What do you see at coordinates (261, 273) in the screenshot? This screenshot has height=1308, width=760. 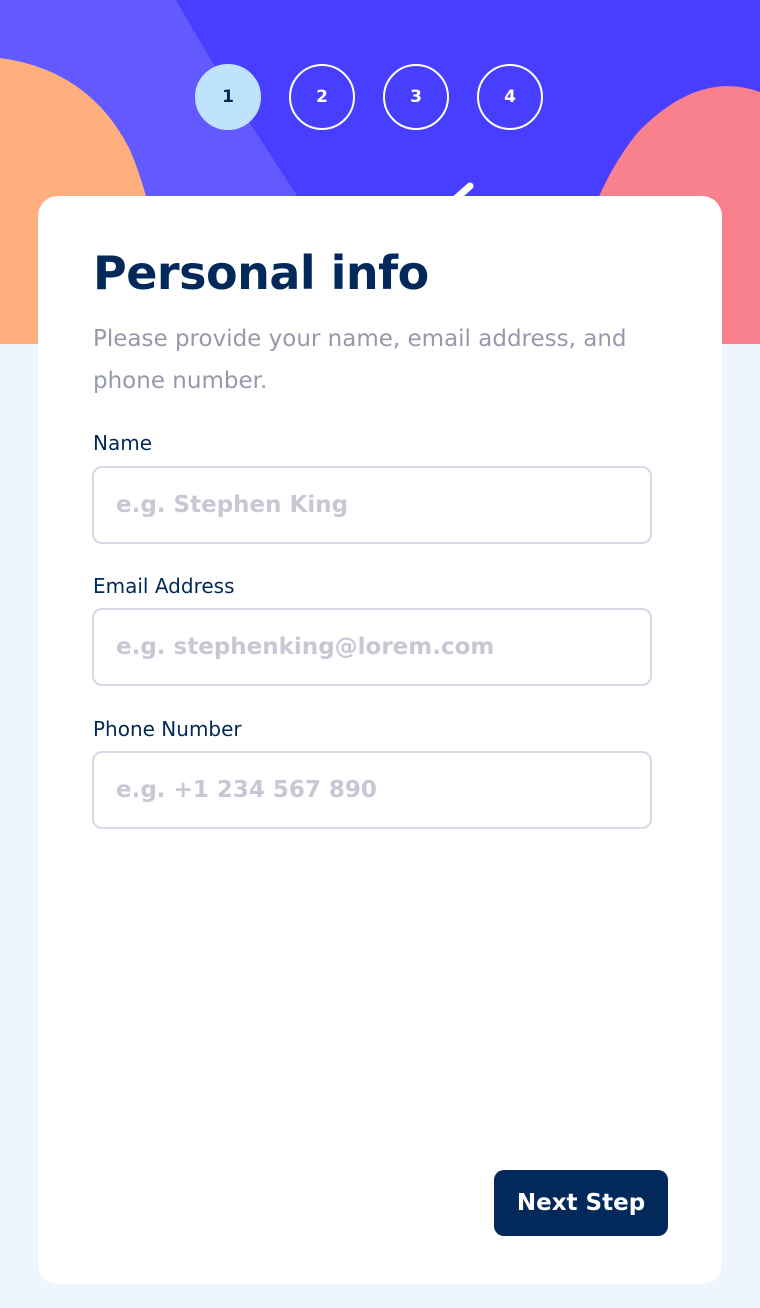 I see `page-title: Personal info` at bounding box center [261, 273].